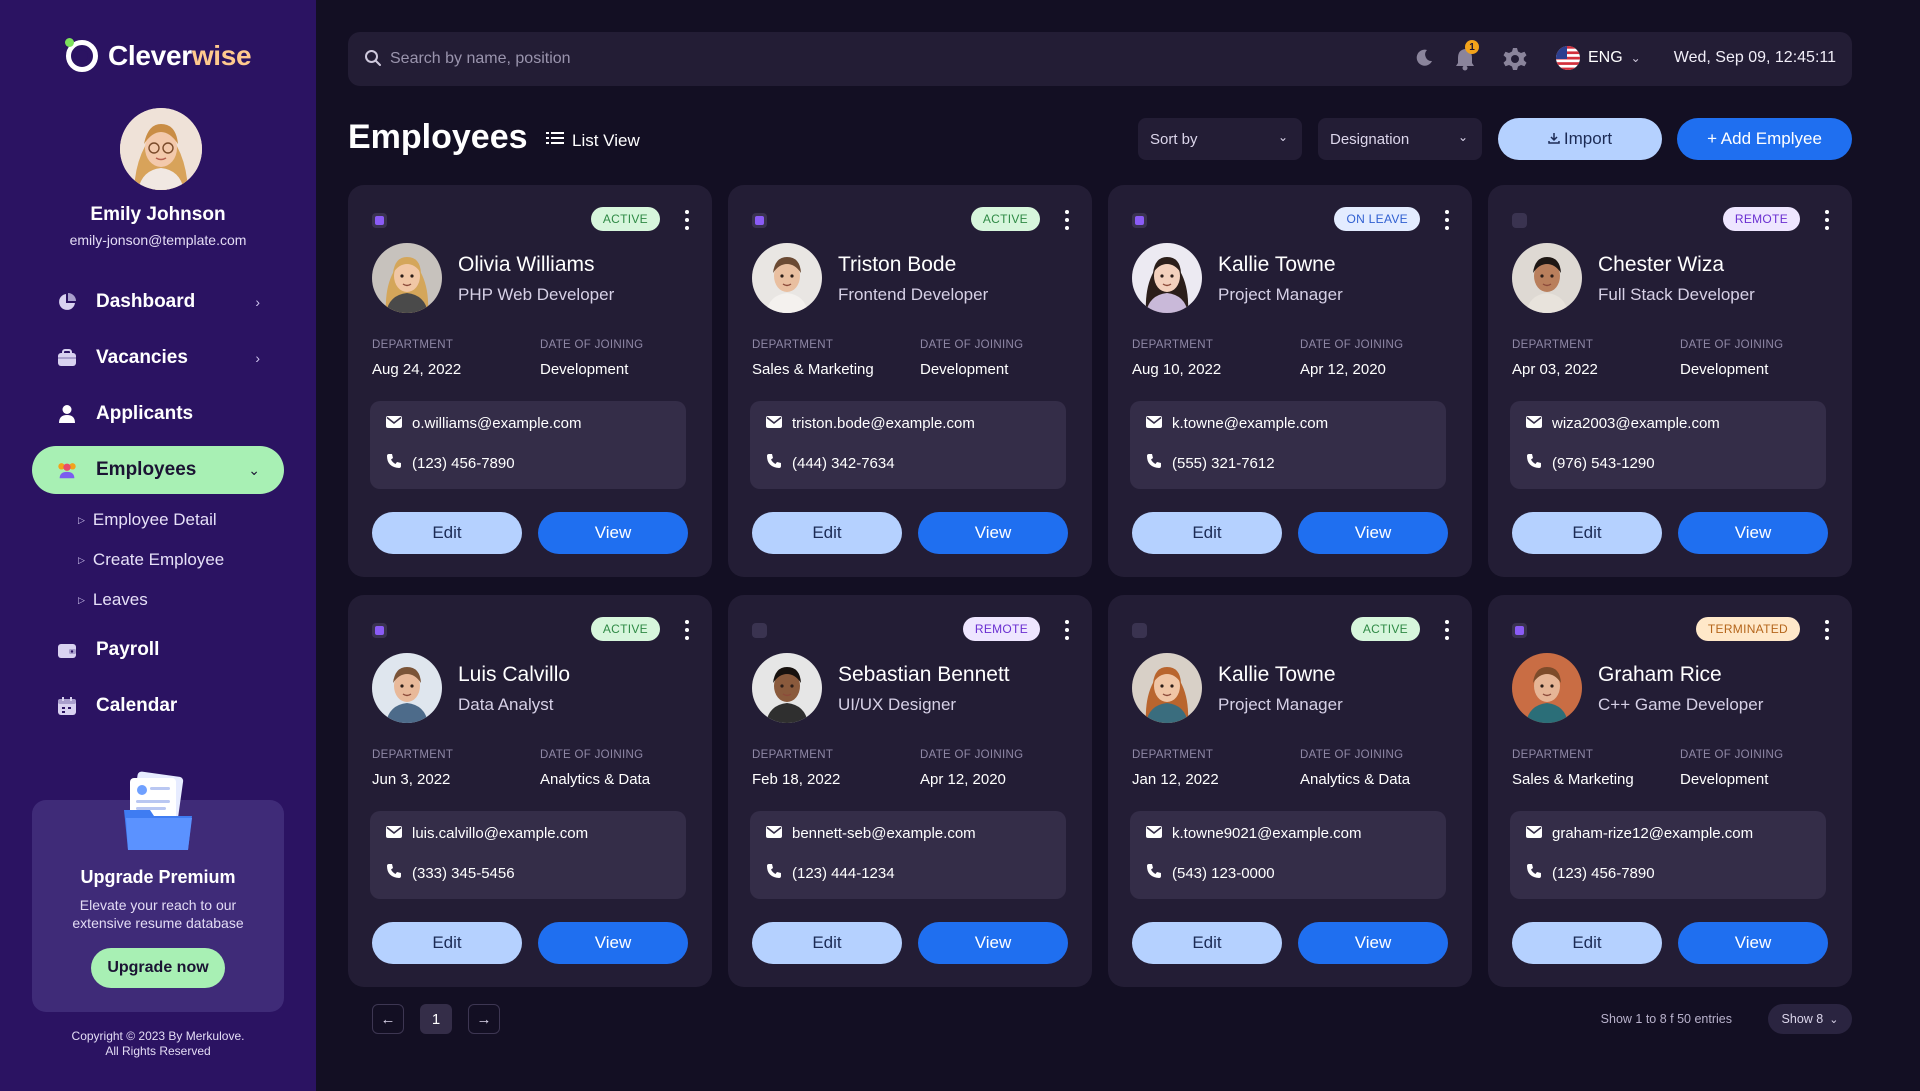 This screenshot has height=1091, width=1920. I want to click on nav-item-dashboard: Dashboard ›, so click(158, 302).